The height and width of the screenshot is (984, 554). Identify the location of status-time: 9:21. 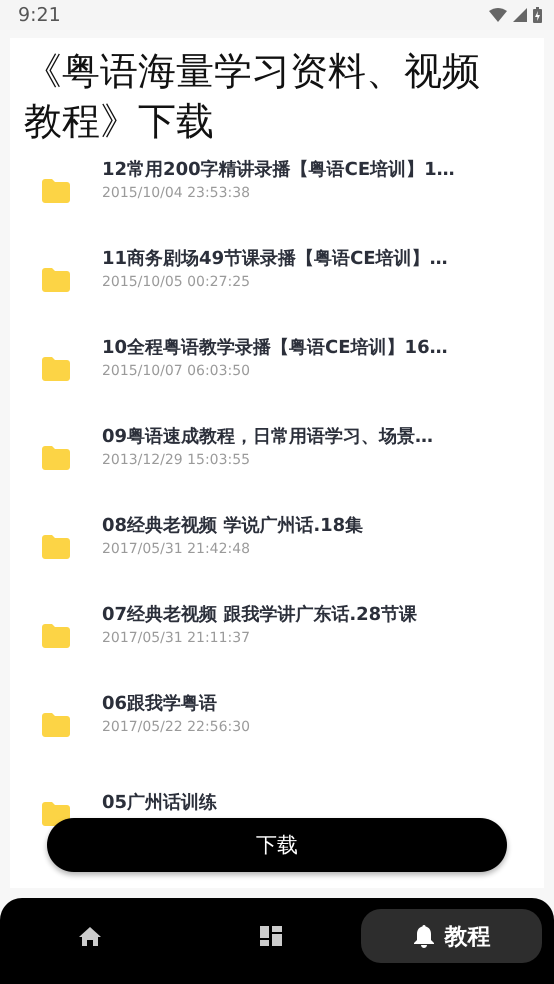
(39, 15).